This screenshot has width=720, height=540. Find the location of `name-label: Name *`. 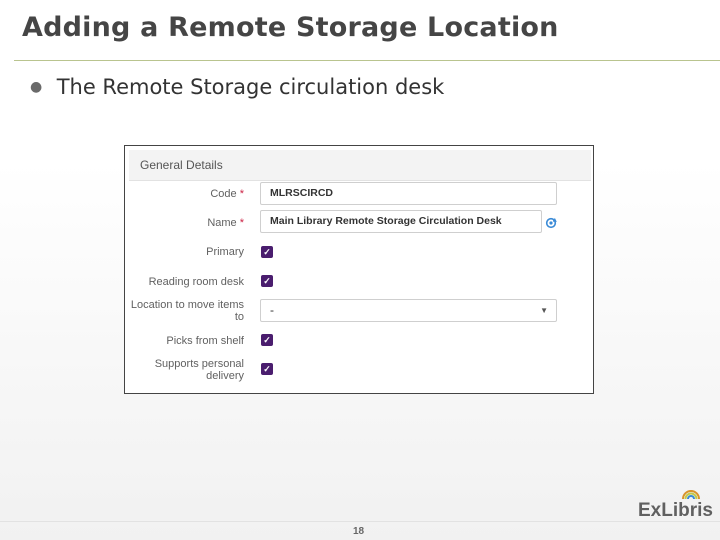

name-label: Name * is located at coordinates (225, 223).